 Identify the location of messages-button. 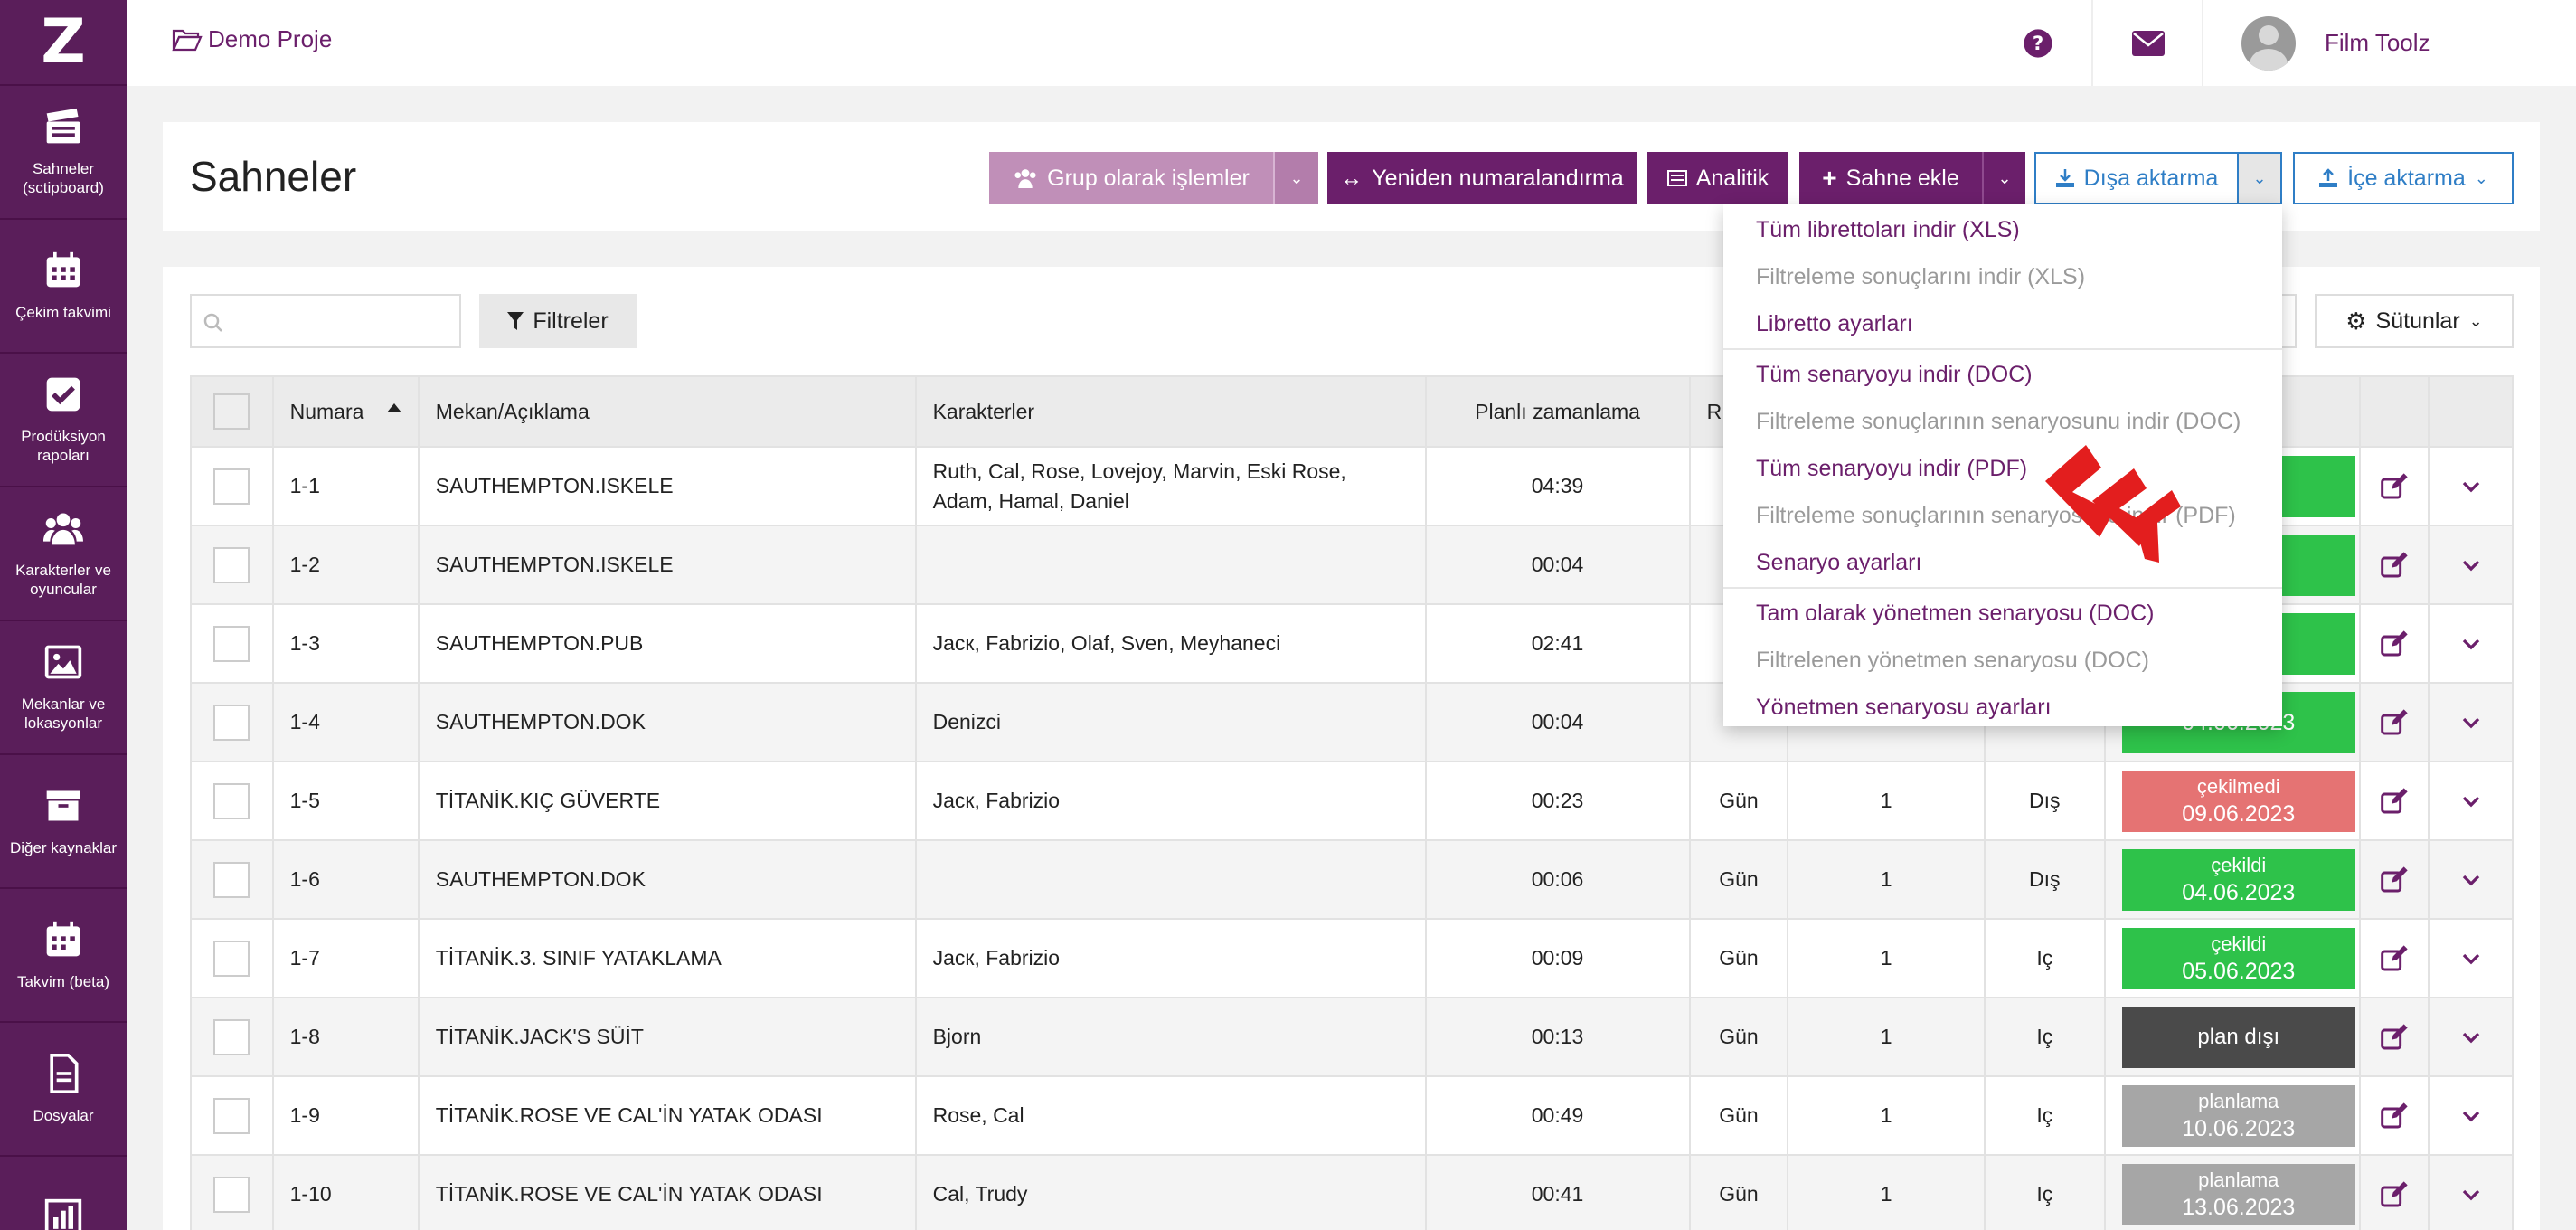
(2149, 43).